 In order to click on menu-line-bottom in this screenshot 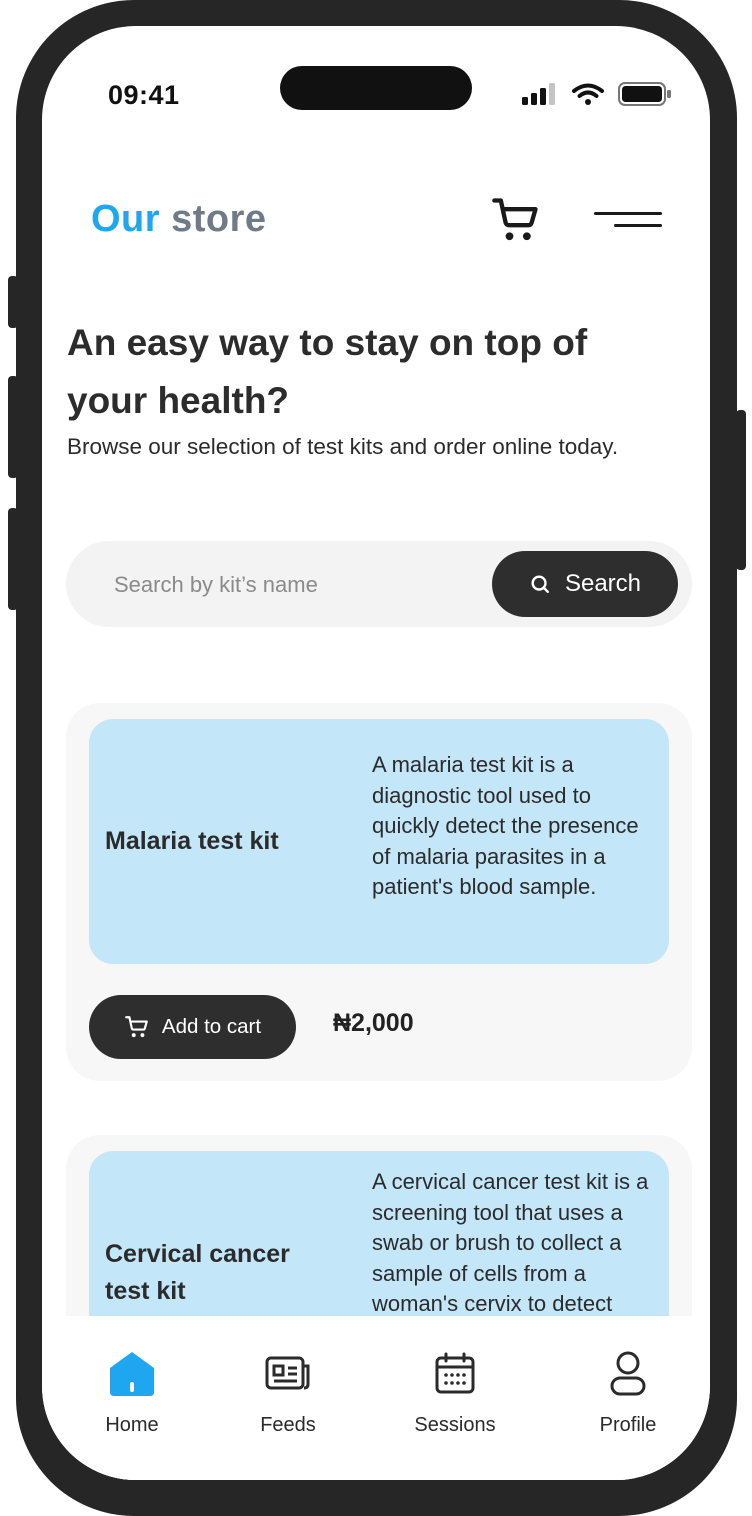, I will do `click(638, 225)`.